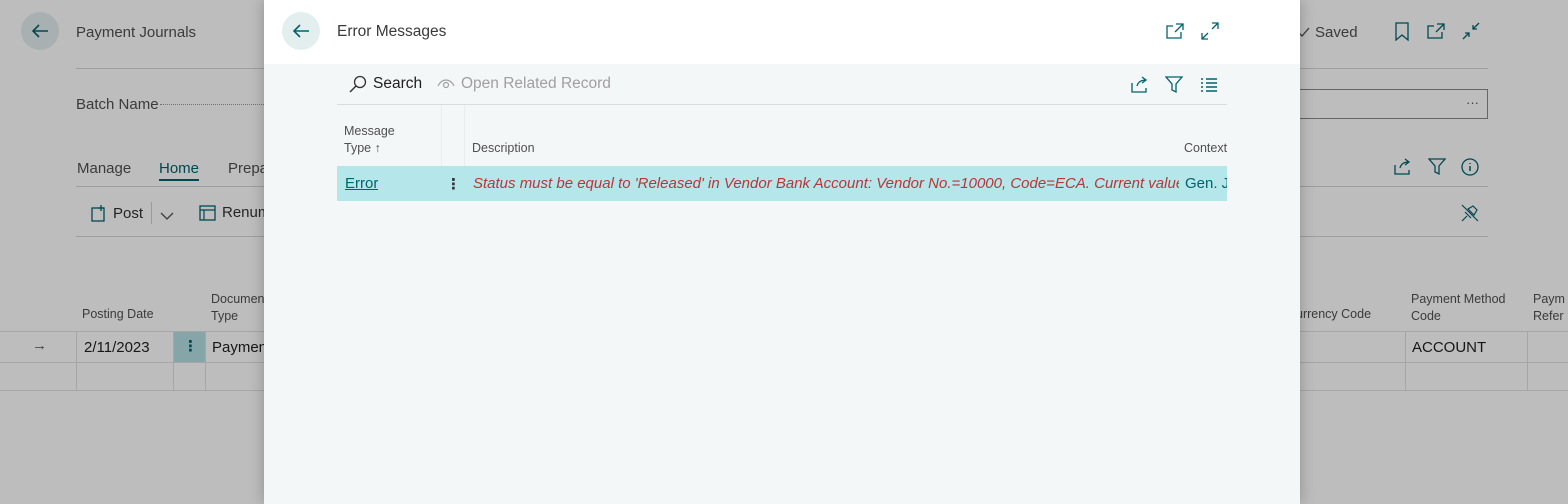 This screenshot has height=504, width=1568. What do you see at coordinates (398, 83) in the screenshot?
I see `search-label: Search` at bounding box center [398, 83].